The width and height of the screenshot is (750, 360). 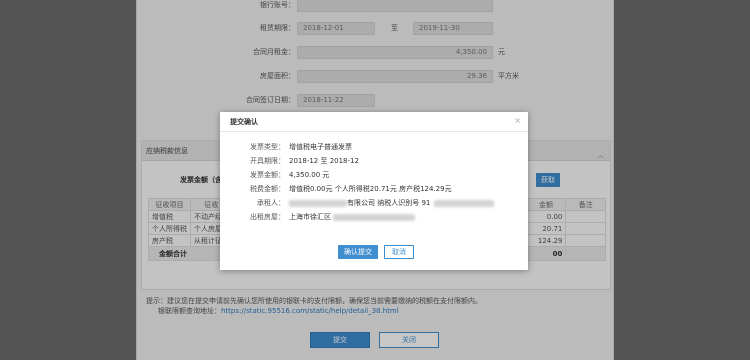 What do you see at coordinates (244, 122) in the screenshot?
I see `dialog-title: 提交确认` at bounding box center [244, 122].